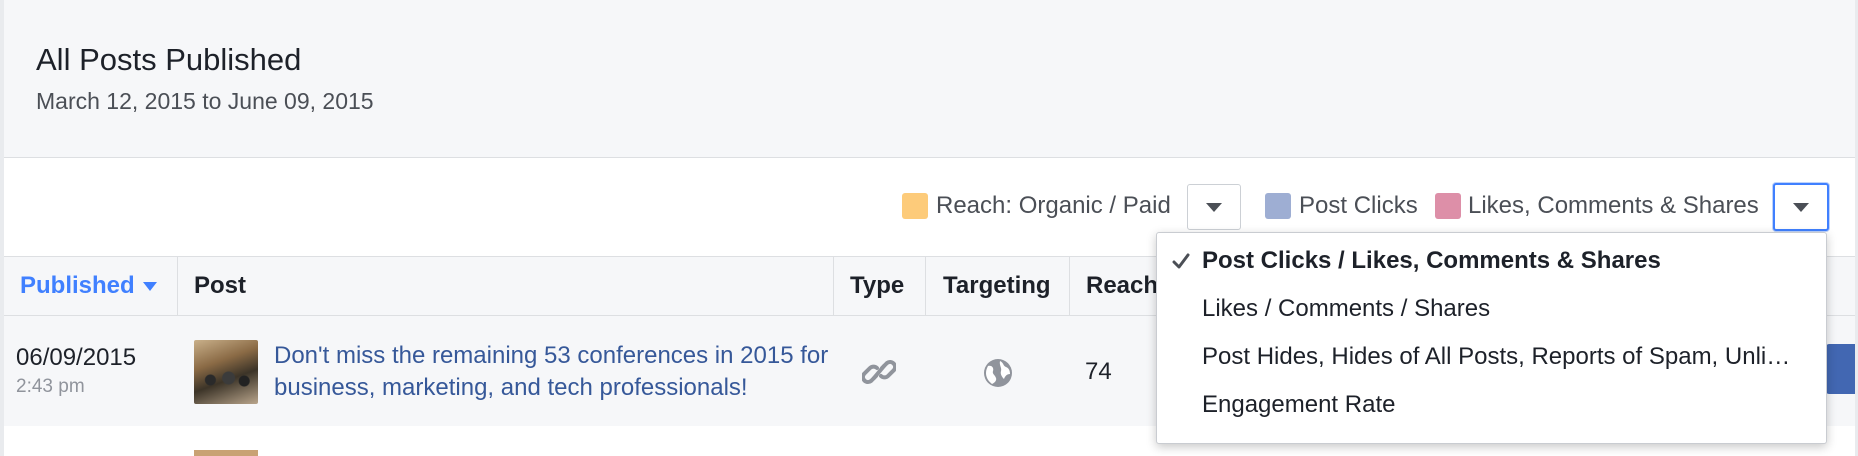 This screenshot has height=456, width=1858. I want to click on checkmark-icon, so click(1181, 261).